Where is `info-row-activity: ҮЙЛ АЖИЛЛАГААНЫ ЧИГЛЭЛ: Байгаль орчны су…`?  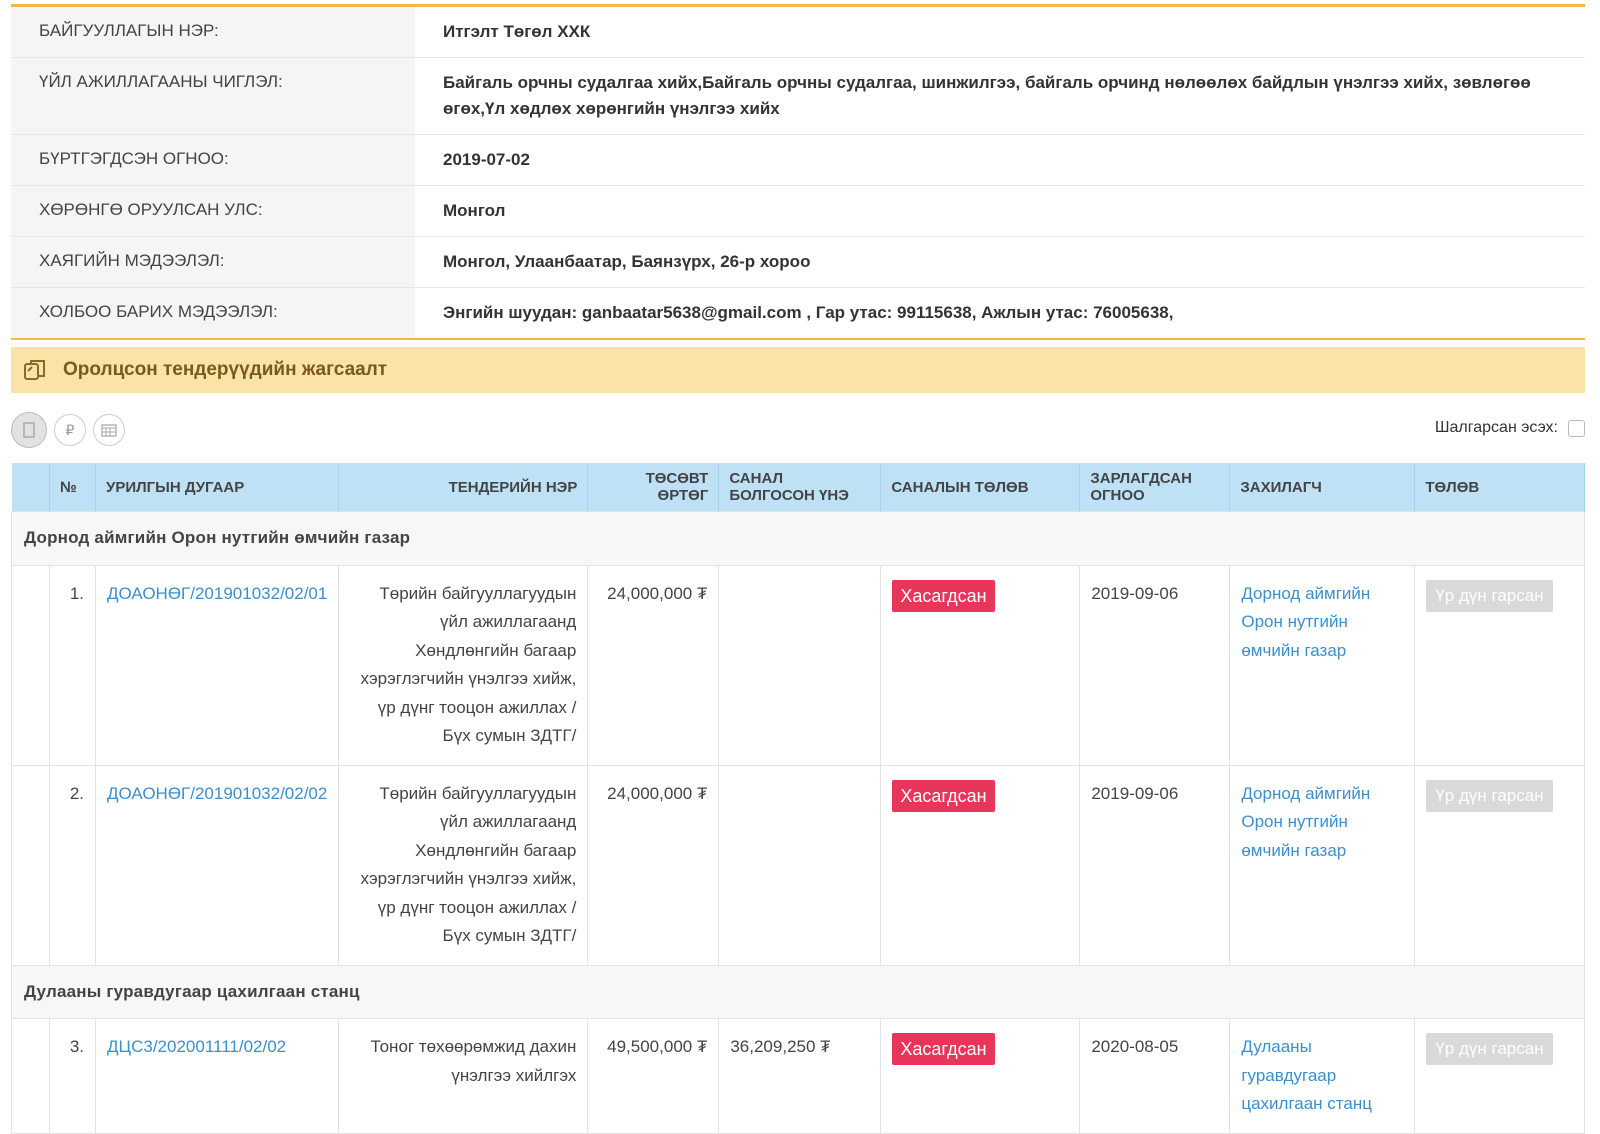
info-row-activity: ҮЙЛ АЖИЛЛАГААНЫ ЧИГЛЭЛ: Байгаль орчны су… is located at coordinates (798, 96).